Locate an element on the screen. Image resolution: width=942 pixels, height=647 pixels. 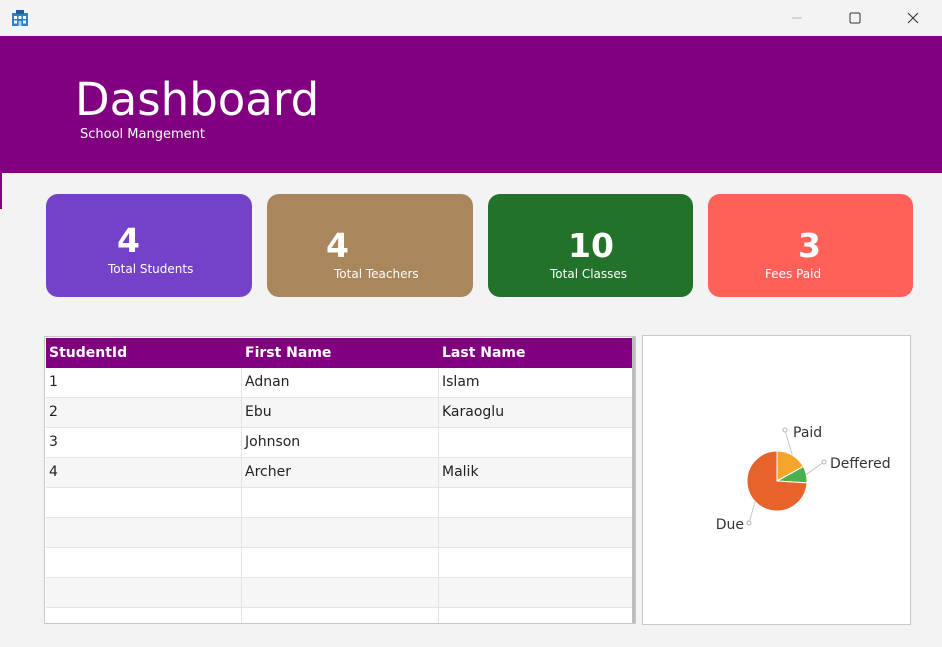
stat-label: Total Teachers is located at coordinates (376, 274).